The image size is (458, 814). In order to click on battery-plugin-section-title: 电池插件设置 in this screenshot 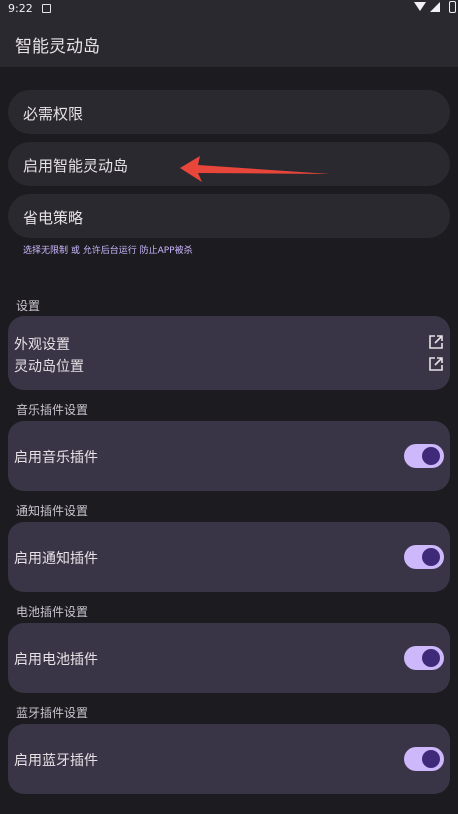, I will do `click(52, 612)`.